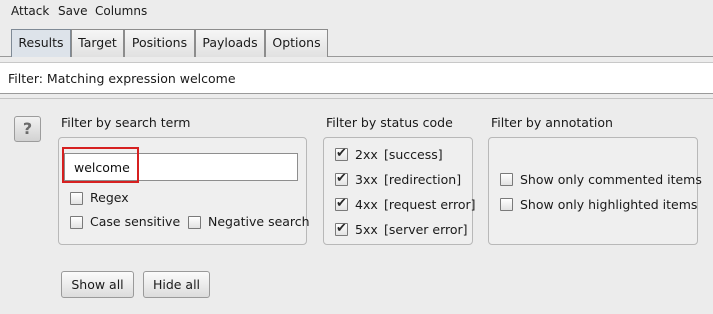 This screenshot has height=314, width=713. I want to click on search-highlight-box, so click(100, 165).